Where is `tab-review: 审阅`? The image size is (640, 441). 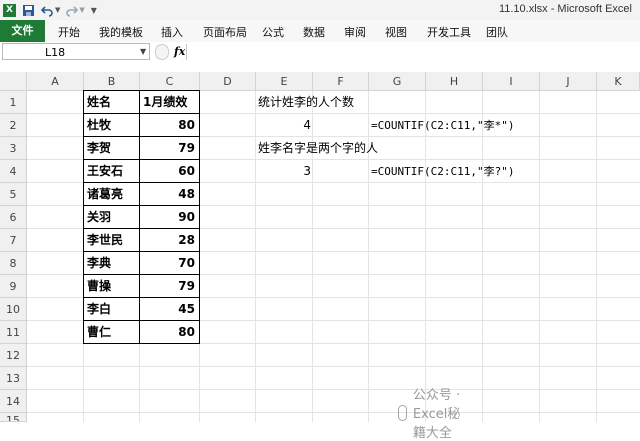
tab-review: 审阅 is located at coordinates (355, 32).